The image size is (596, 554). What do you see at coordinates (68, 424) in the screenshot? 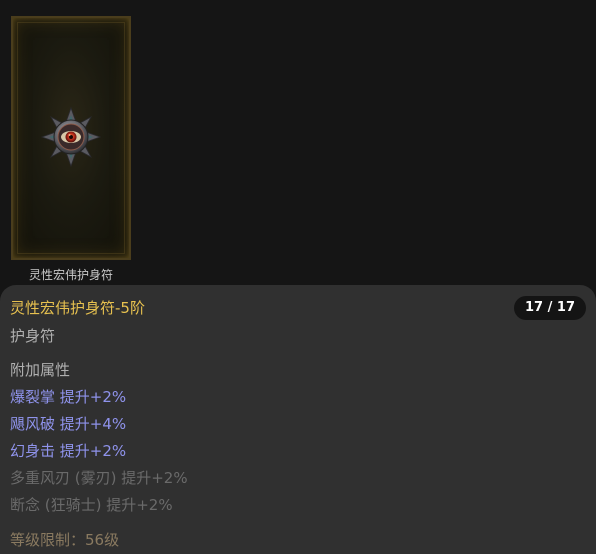
I see `attribute-line: 飓风破 提升+4%` at bounding box center [68, 424].